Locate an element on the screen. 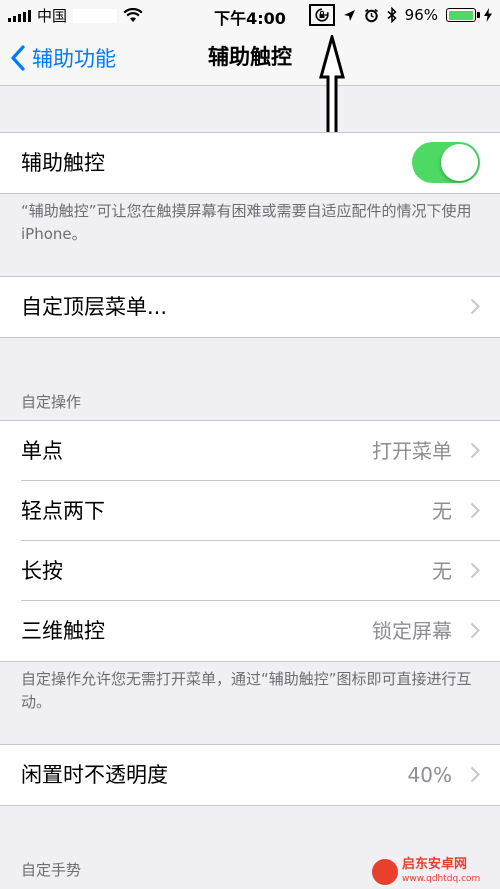 The image size is (500, 889). battery-fill is located at coordinates (460, 15).